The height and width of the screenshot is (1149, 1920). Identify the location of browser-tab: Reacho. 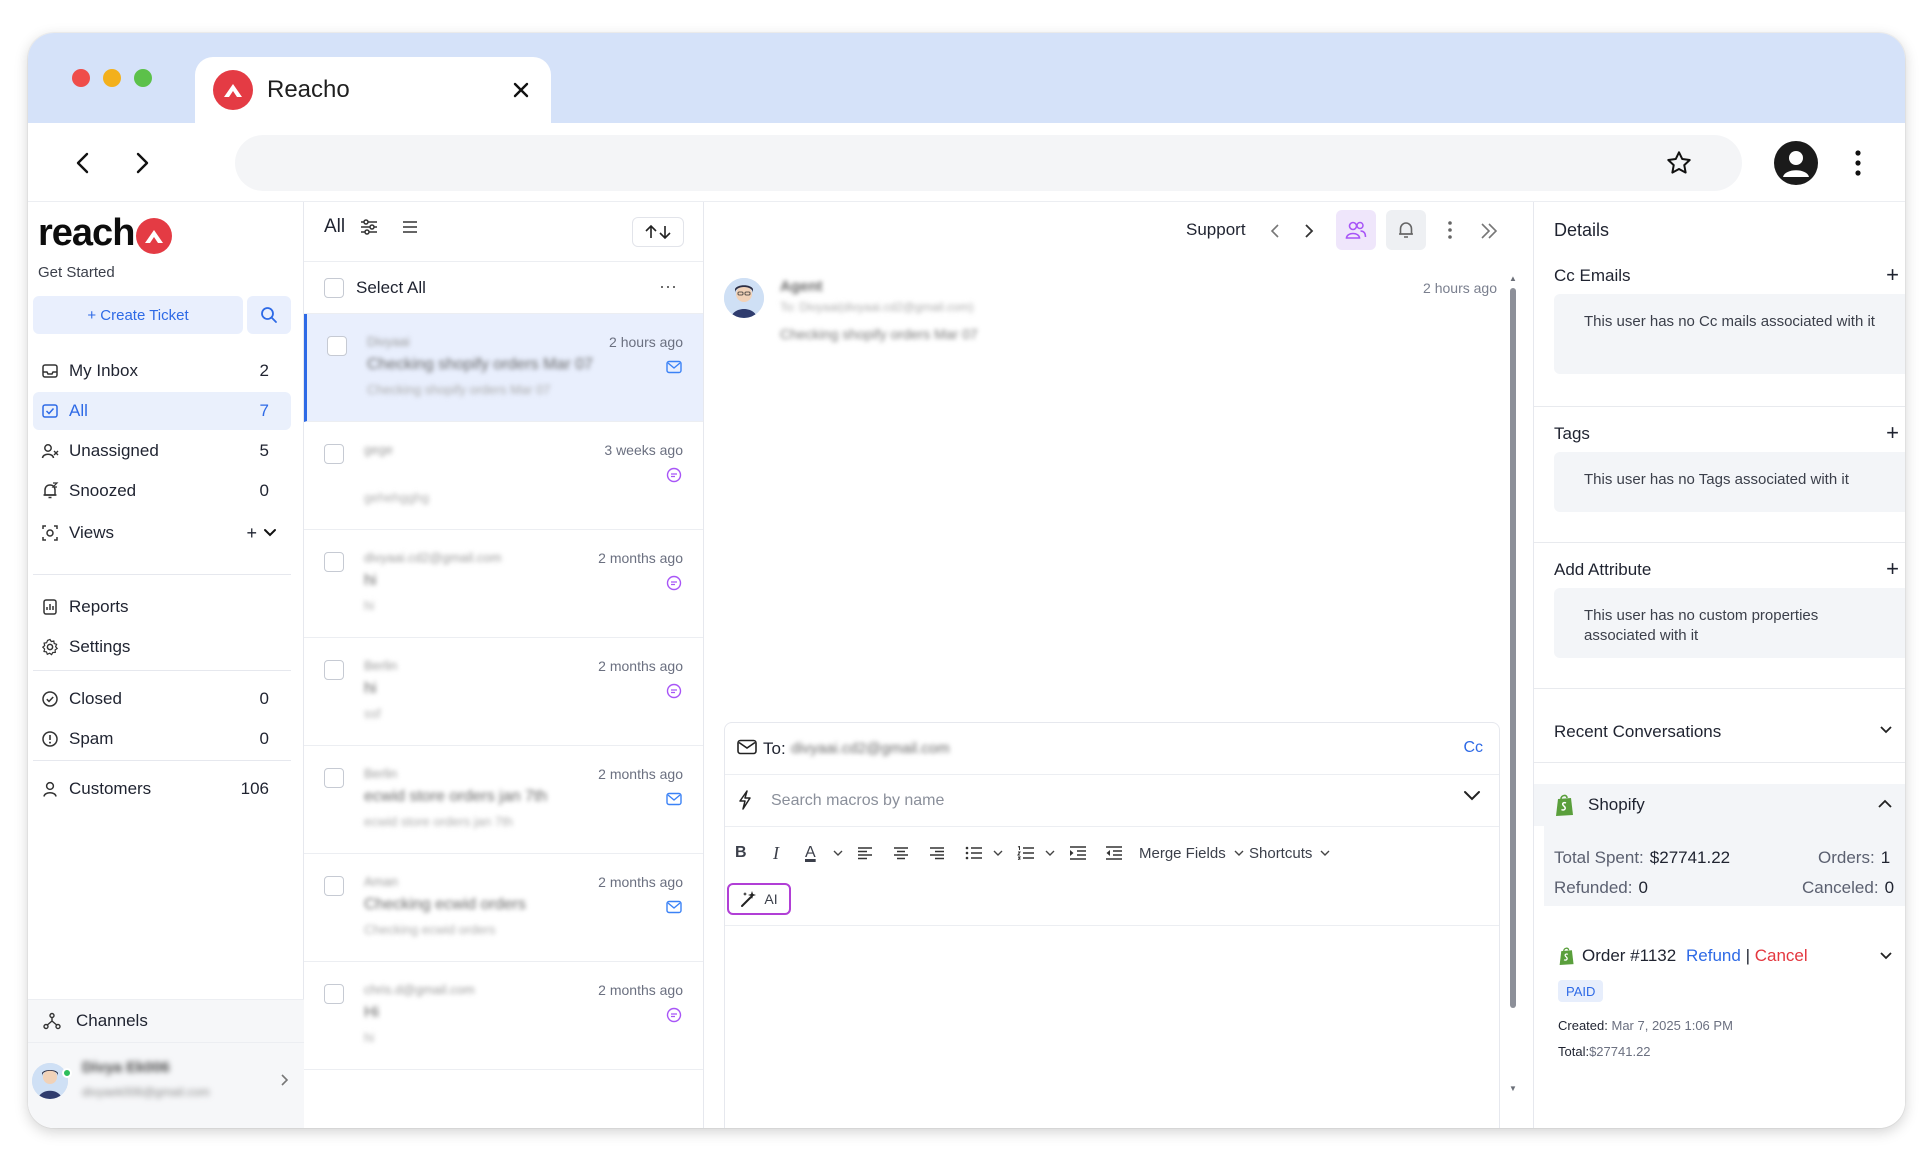
(373, 90).